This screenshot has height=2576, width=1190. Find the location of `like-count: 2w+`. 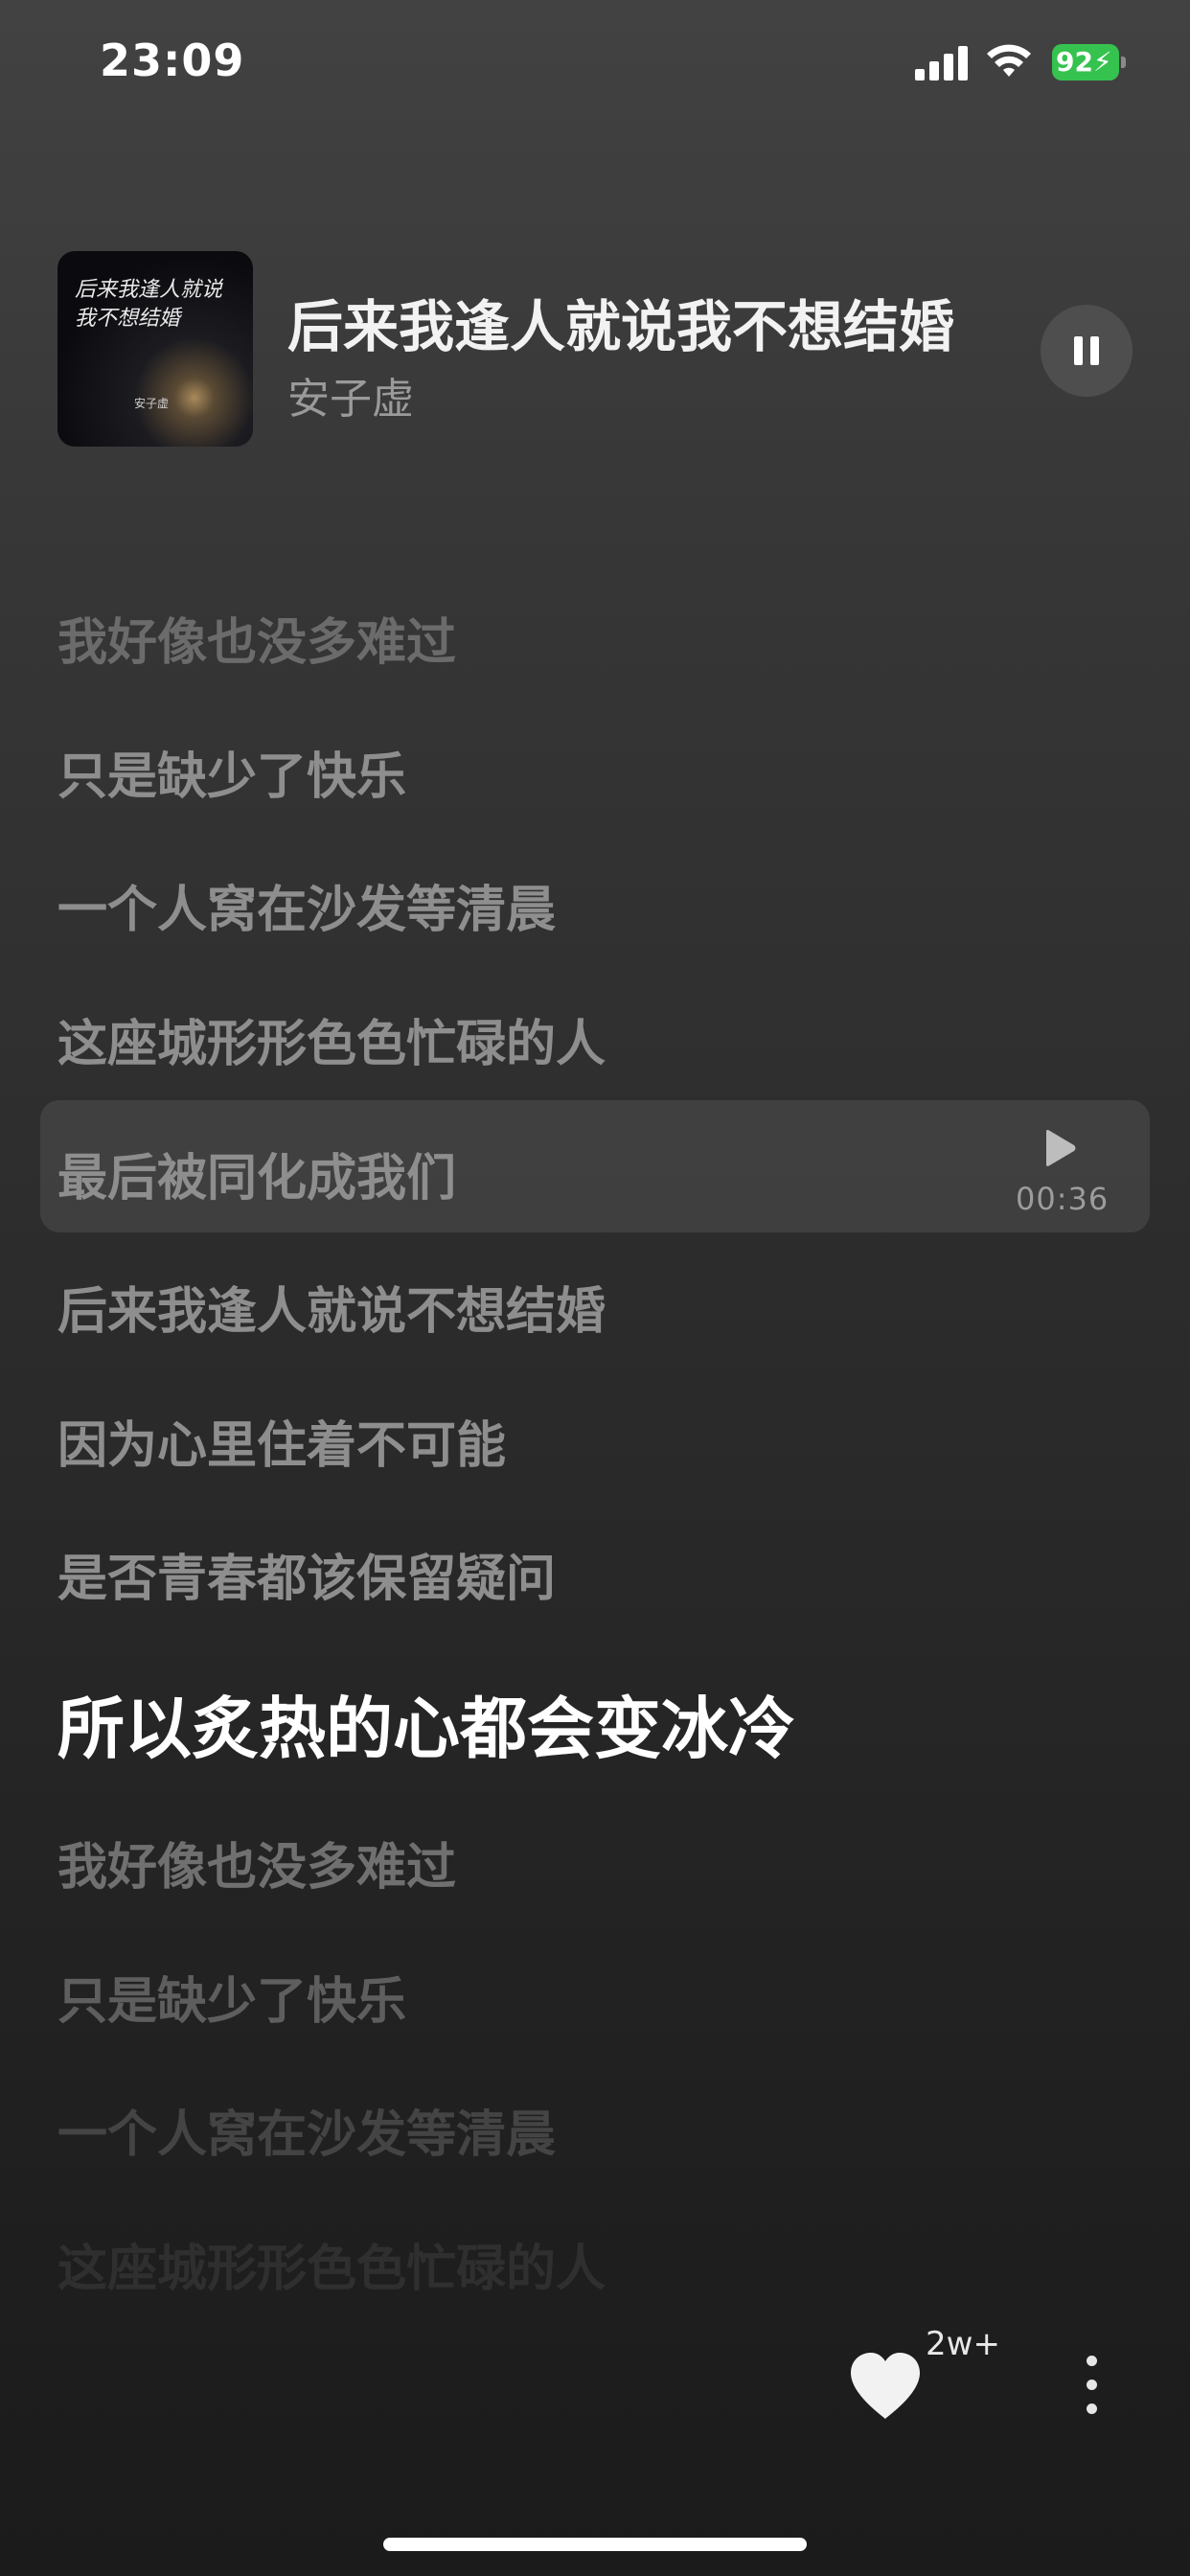

like-count: 2w+ is located at coordinates (963, 2344).